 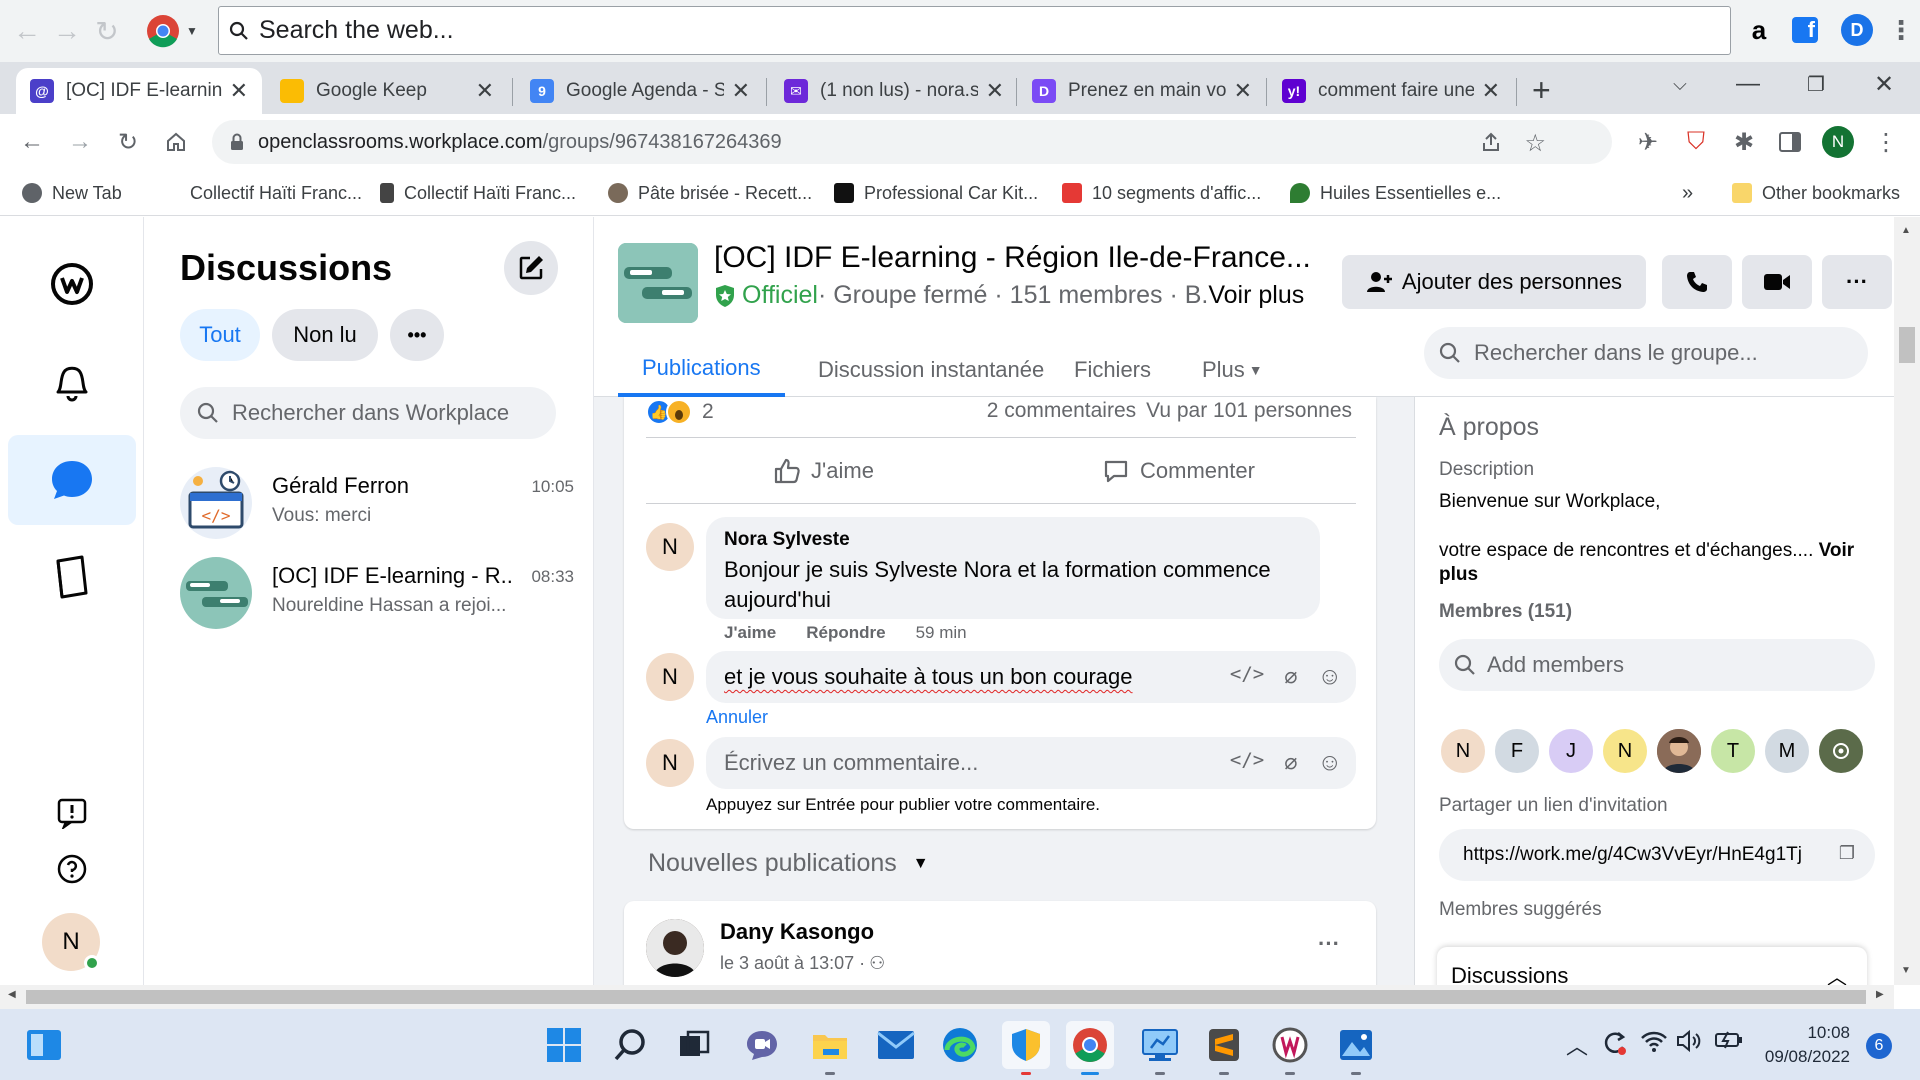 What do you see at coordinates (845, 633) in the screenshot?
I see `comment-reply-link: Répondre` at bounding box center [845, 633].